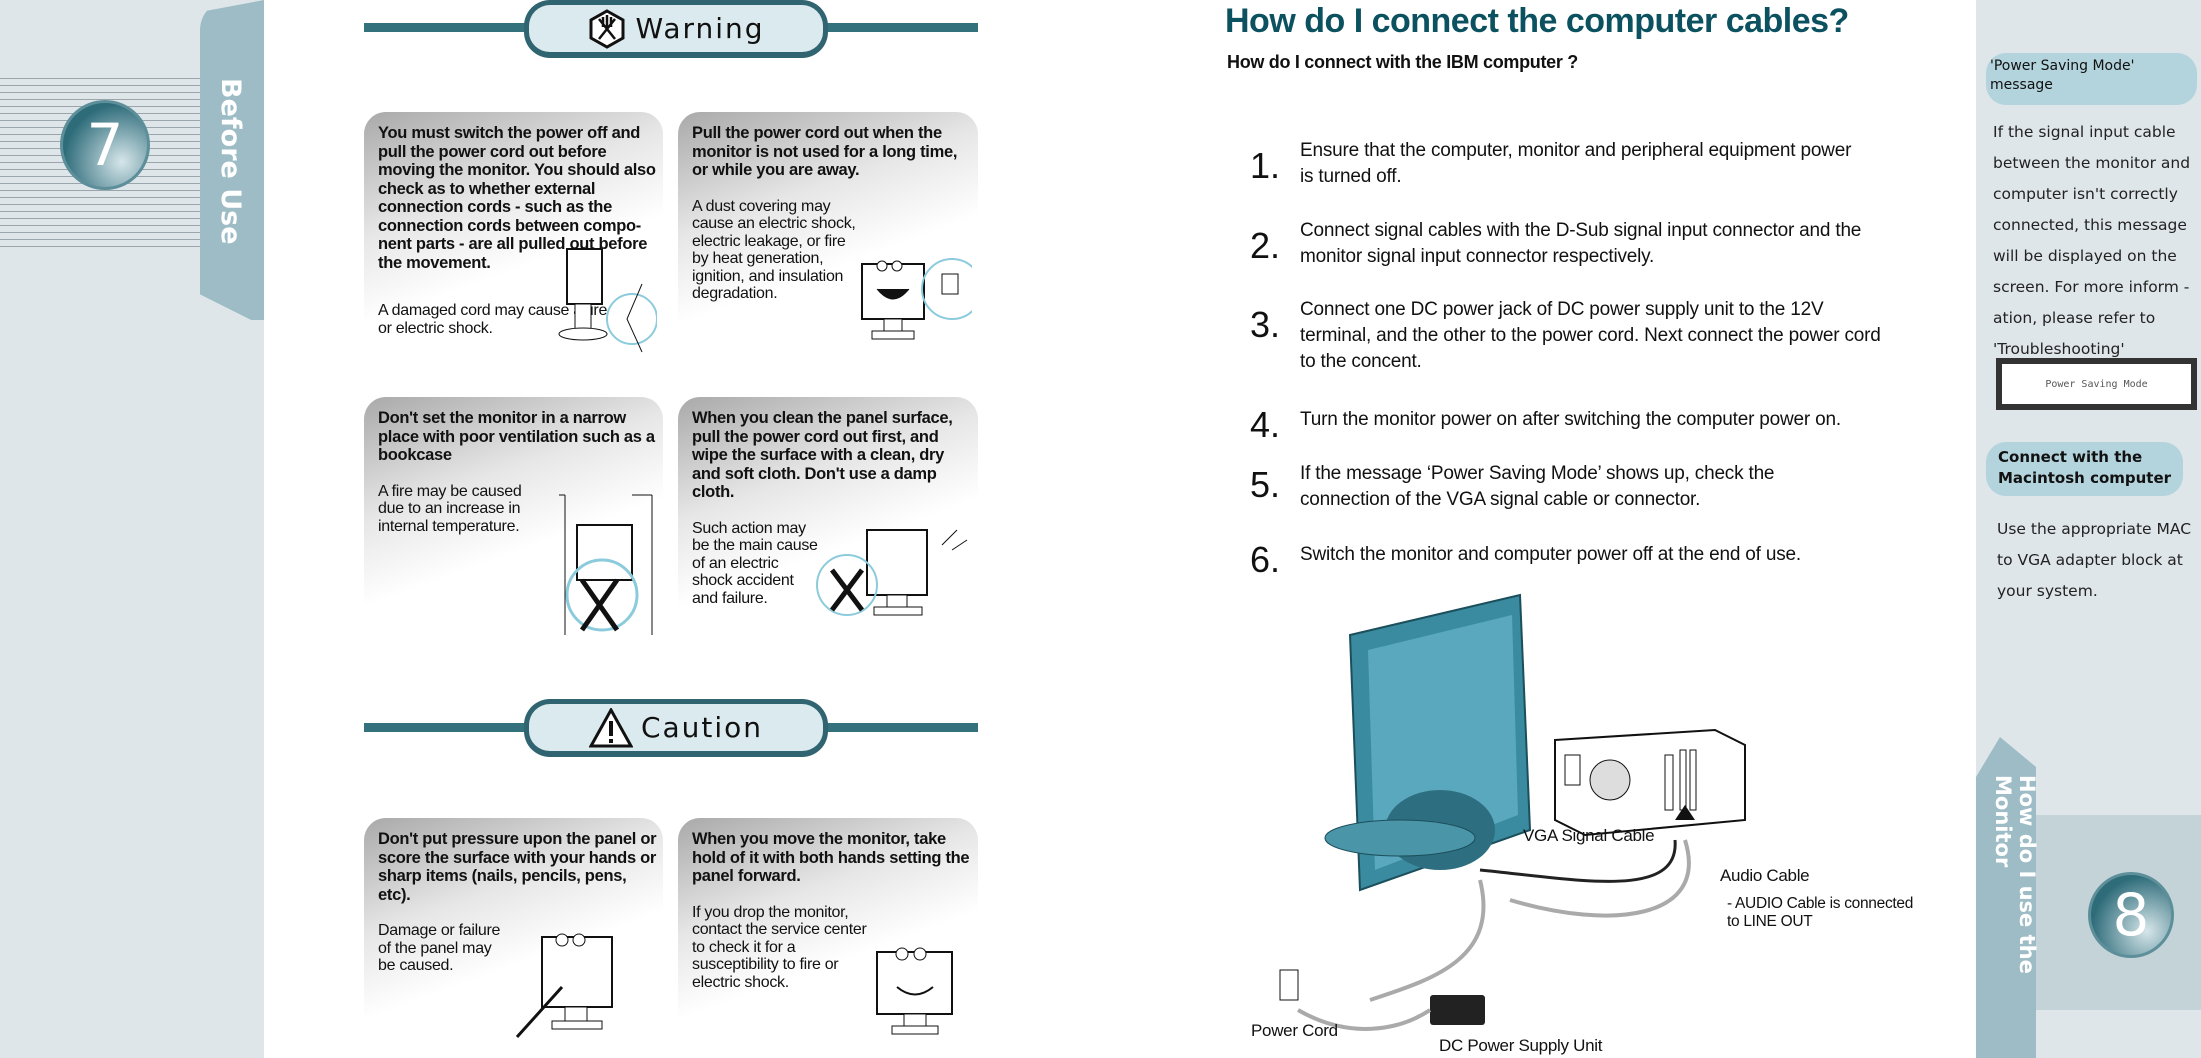  Describe the element at coordinates (1427, 940) in the screenshot. I see `dc-cable` at that location.